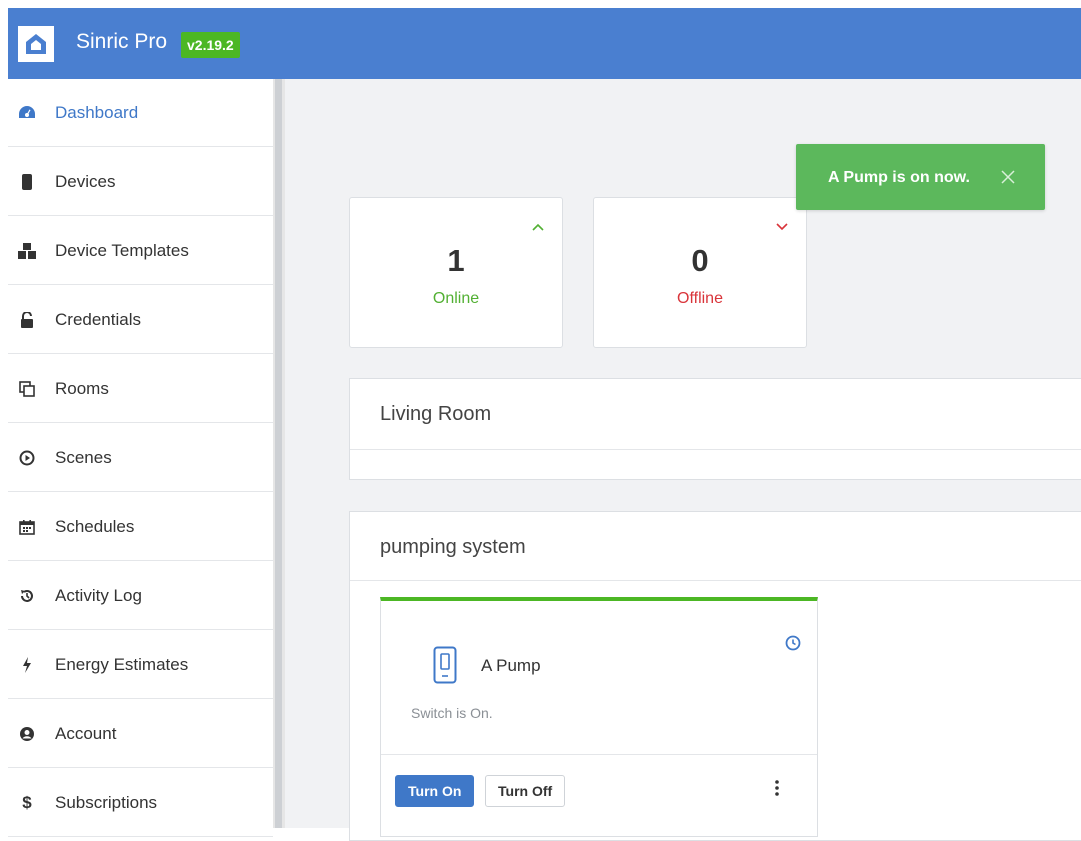  What do you see at coordinates (86, 733) in the screenshot?
I see `sidebar-item-label: Account` at bounding box center [86, 733].